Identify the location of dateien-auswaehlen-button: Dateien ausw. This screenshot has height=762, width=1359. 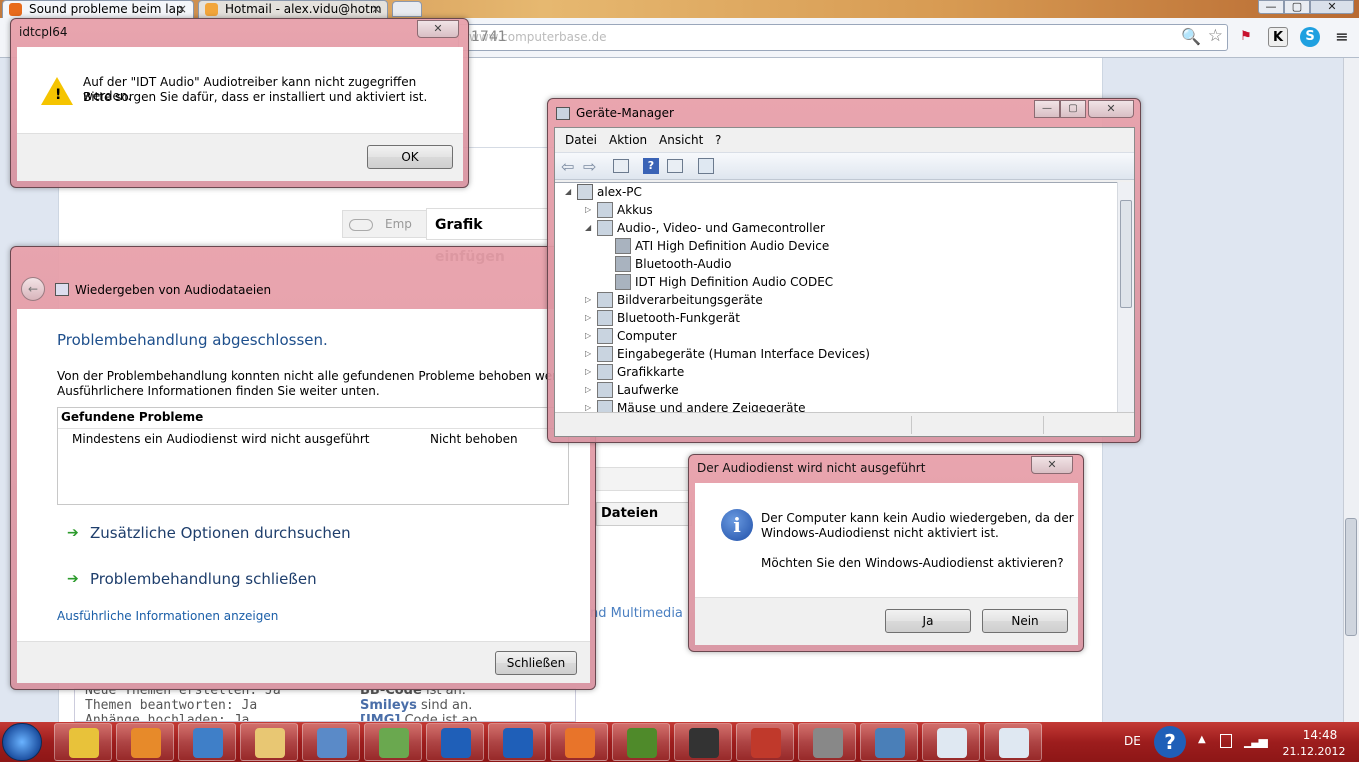
(644, 514).